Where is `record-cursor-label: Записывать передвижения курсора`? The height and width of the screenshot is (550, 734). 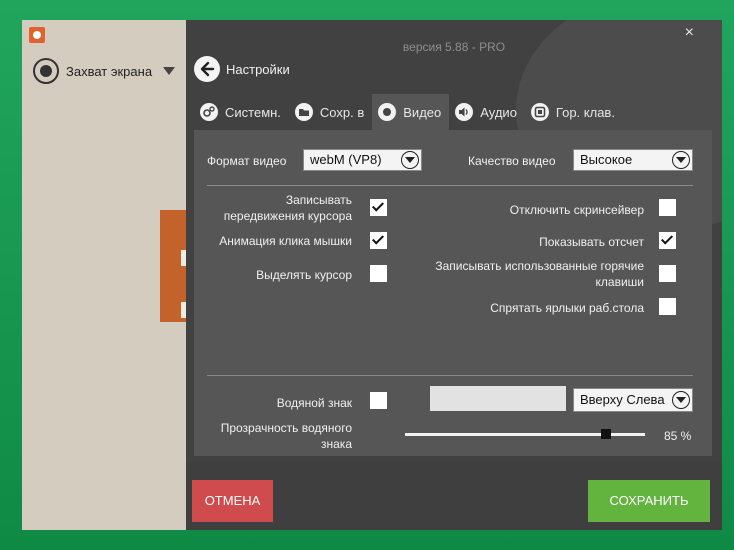 record-cursor-label: Записывать передвижения курсора is located at coordinates (287, 208).